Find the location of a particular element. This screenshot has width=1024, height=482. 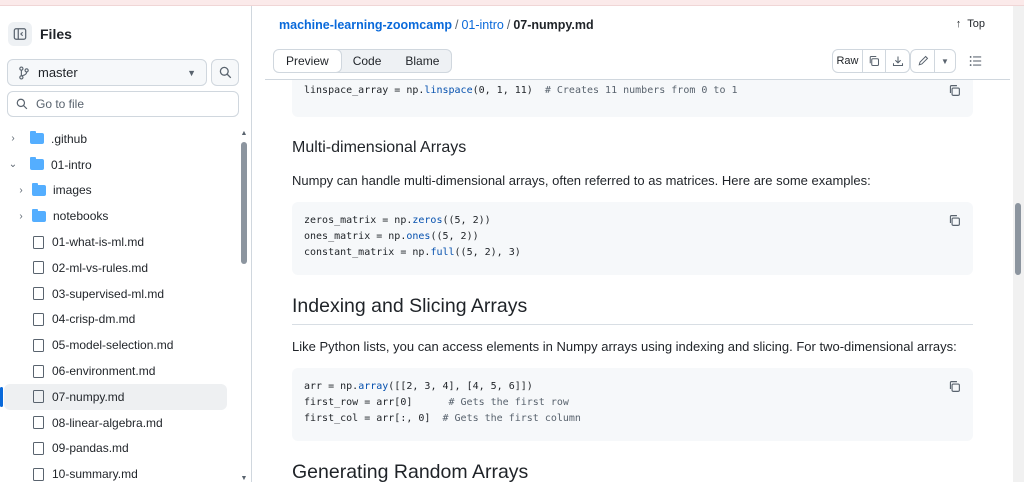

tree-item-images-folder: › images is located at coordinates (120, 191).